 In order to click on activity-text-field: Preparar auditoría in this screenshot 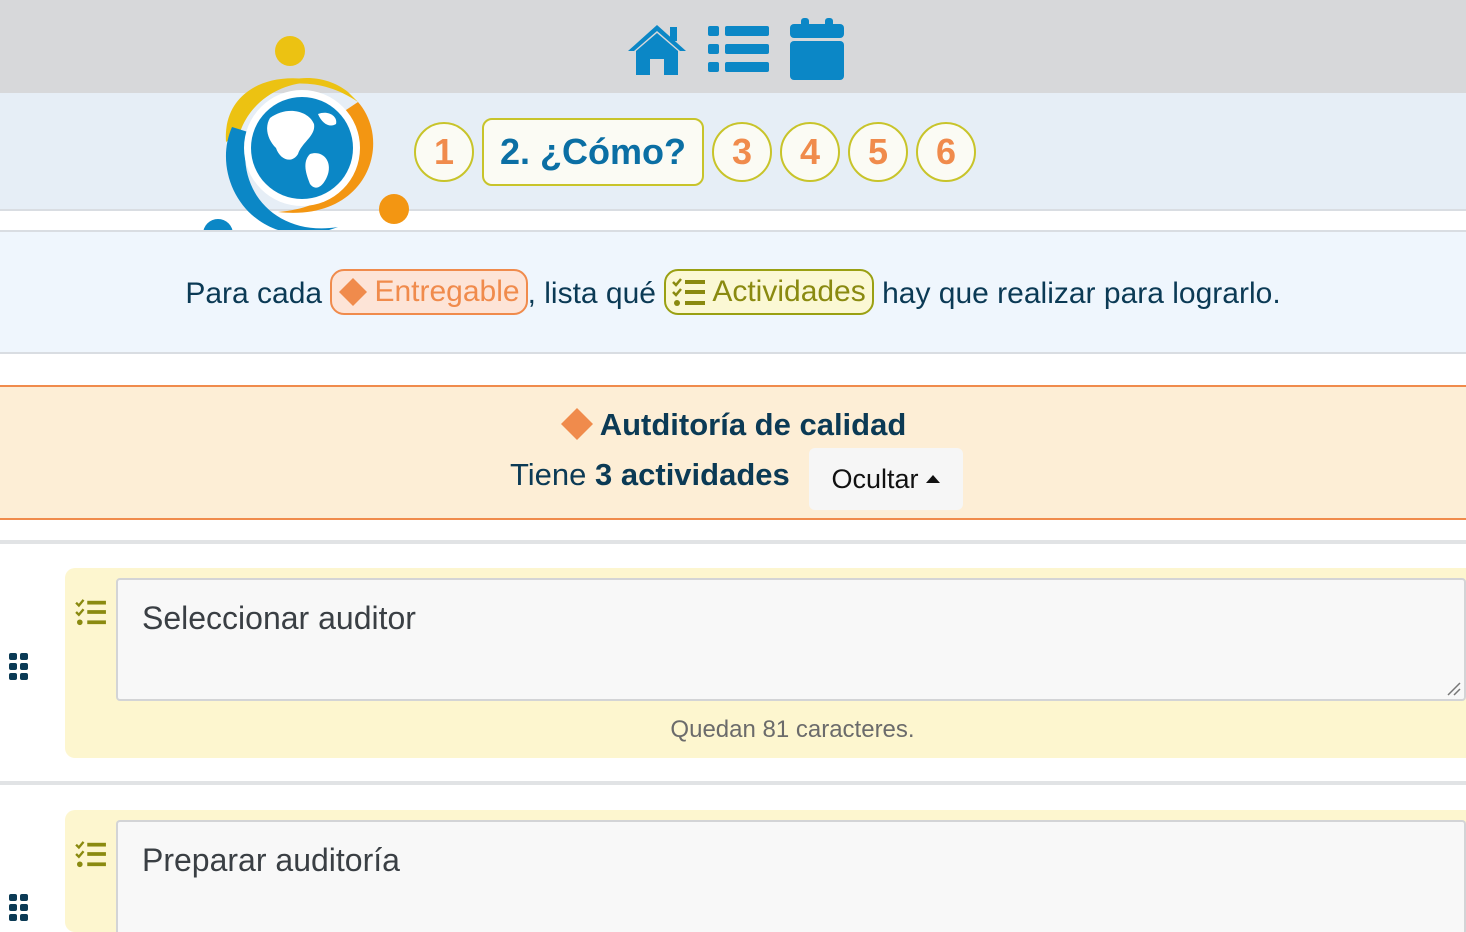, I will do `click(791, 876)`.